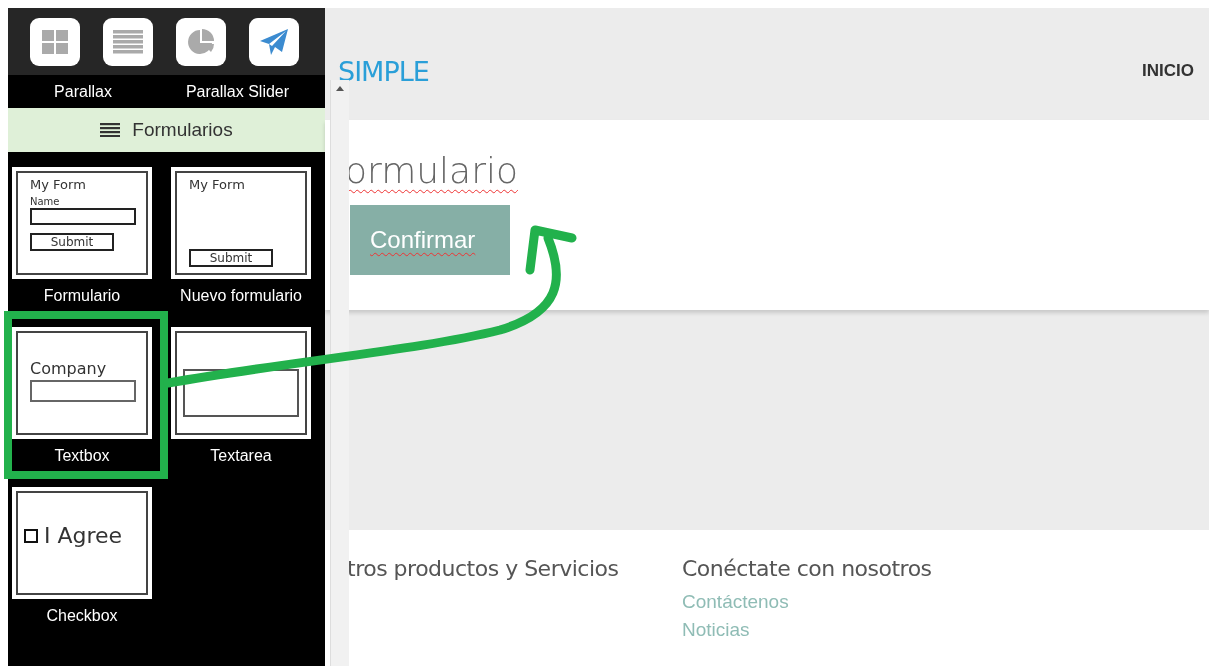 This screenshot has height=666, width=1209. What do you see at coordinates (82, 616) in the screenshot?
I see `widget-label: Checkbox` at bounding box center [82, 616].